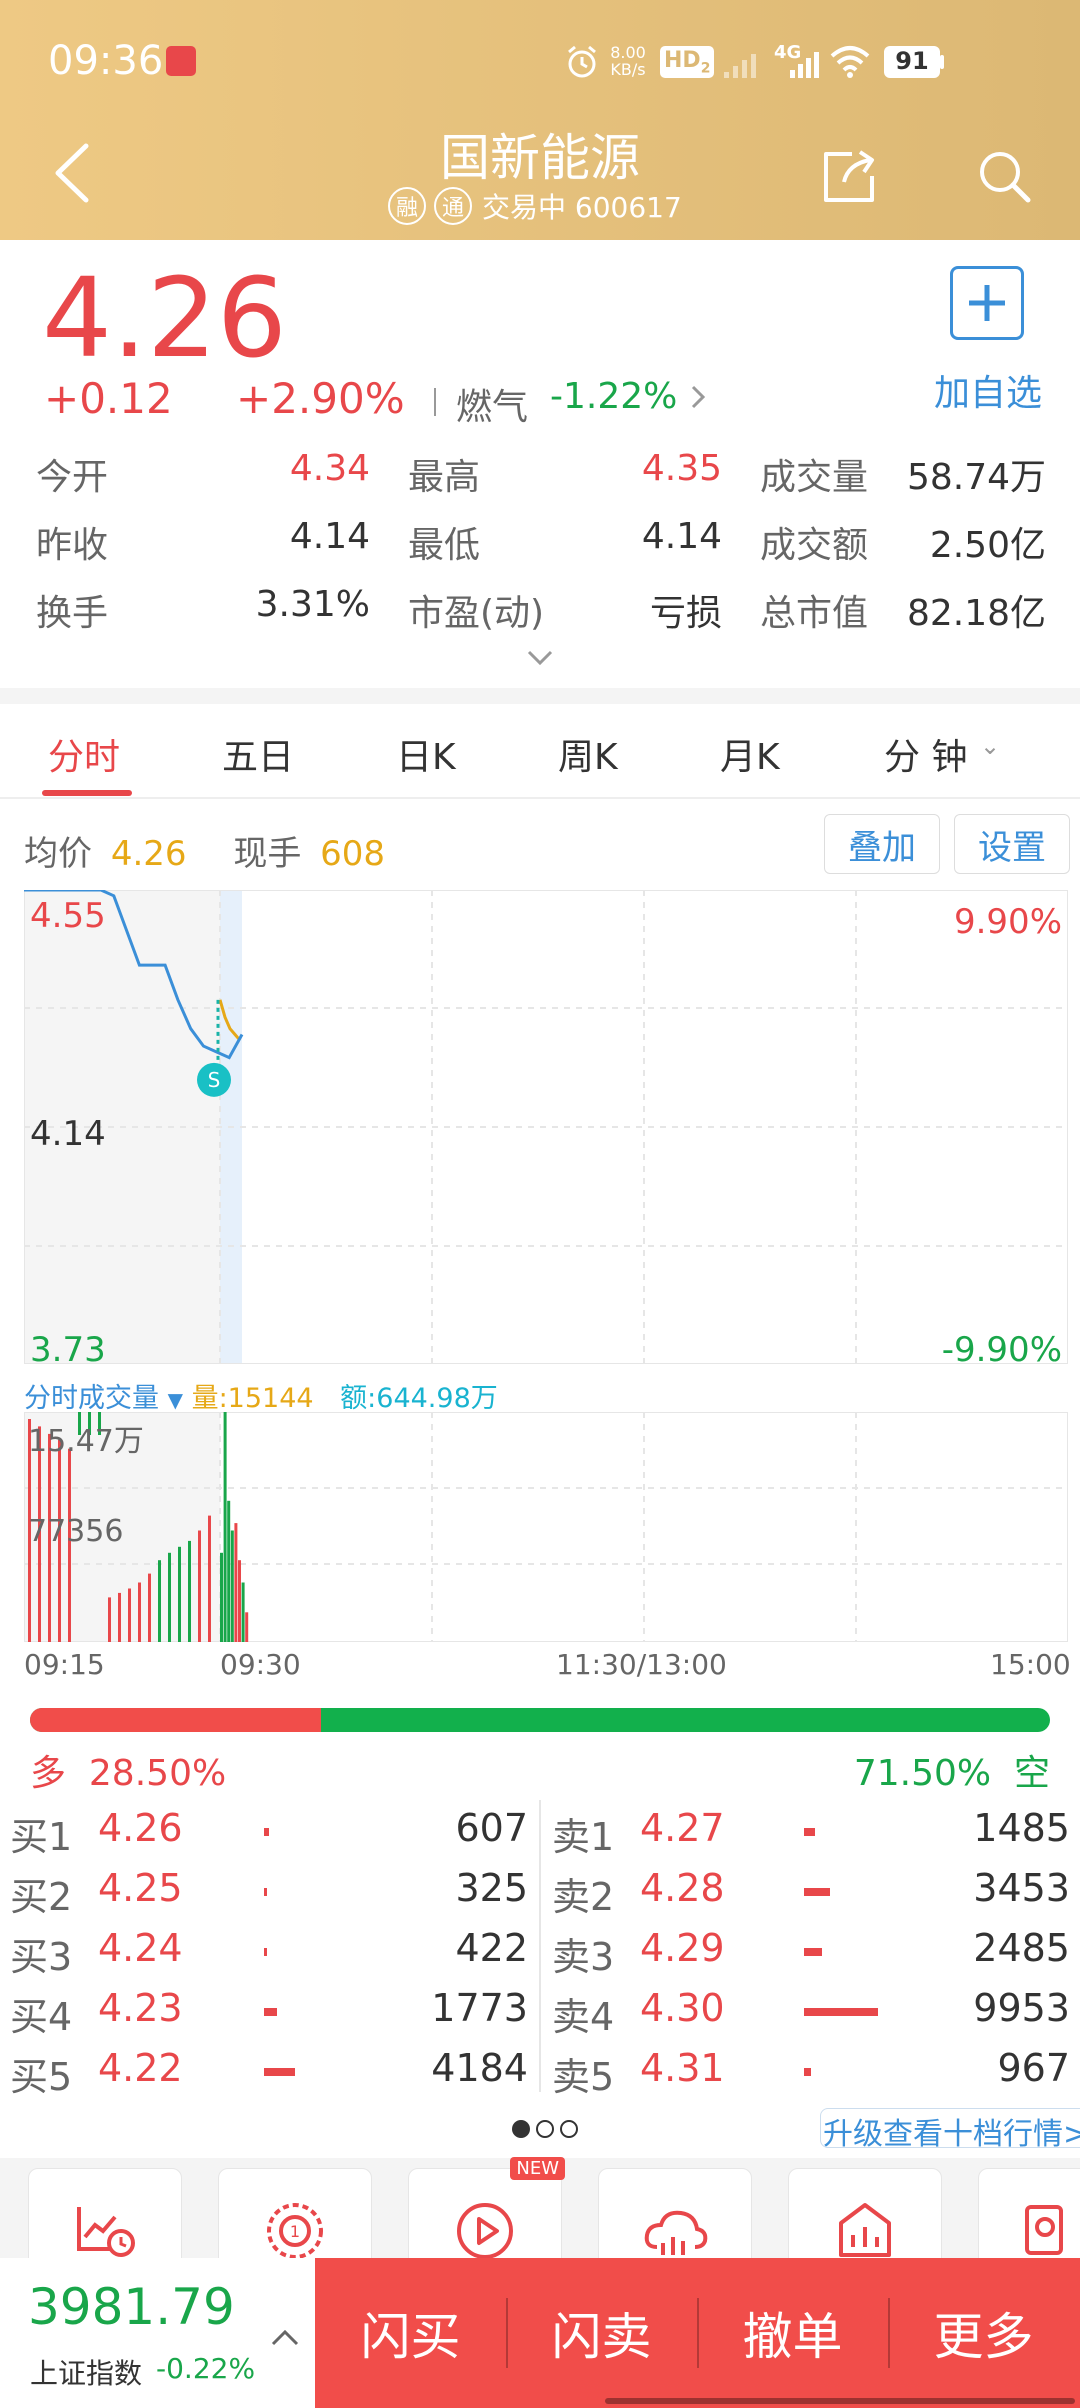 The image size is (1080, 2408). What do you see at coordinates (540, 2222) in the screenshot?
I see `feature-tiles: 1 NEW` at bounding box center [540, 2222].